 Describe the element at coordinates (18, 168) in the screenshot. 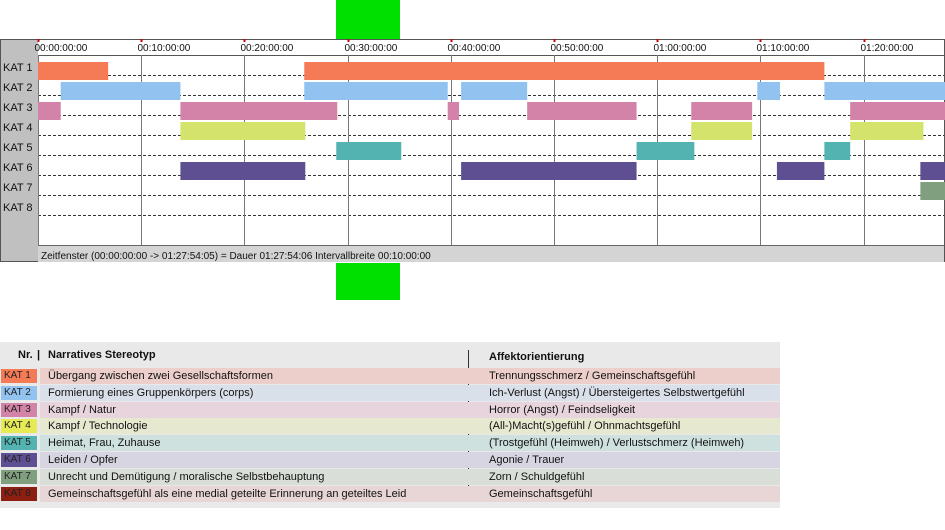

I see `category-label: KAT 6` at that location.